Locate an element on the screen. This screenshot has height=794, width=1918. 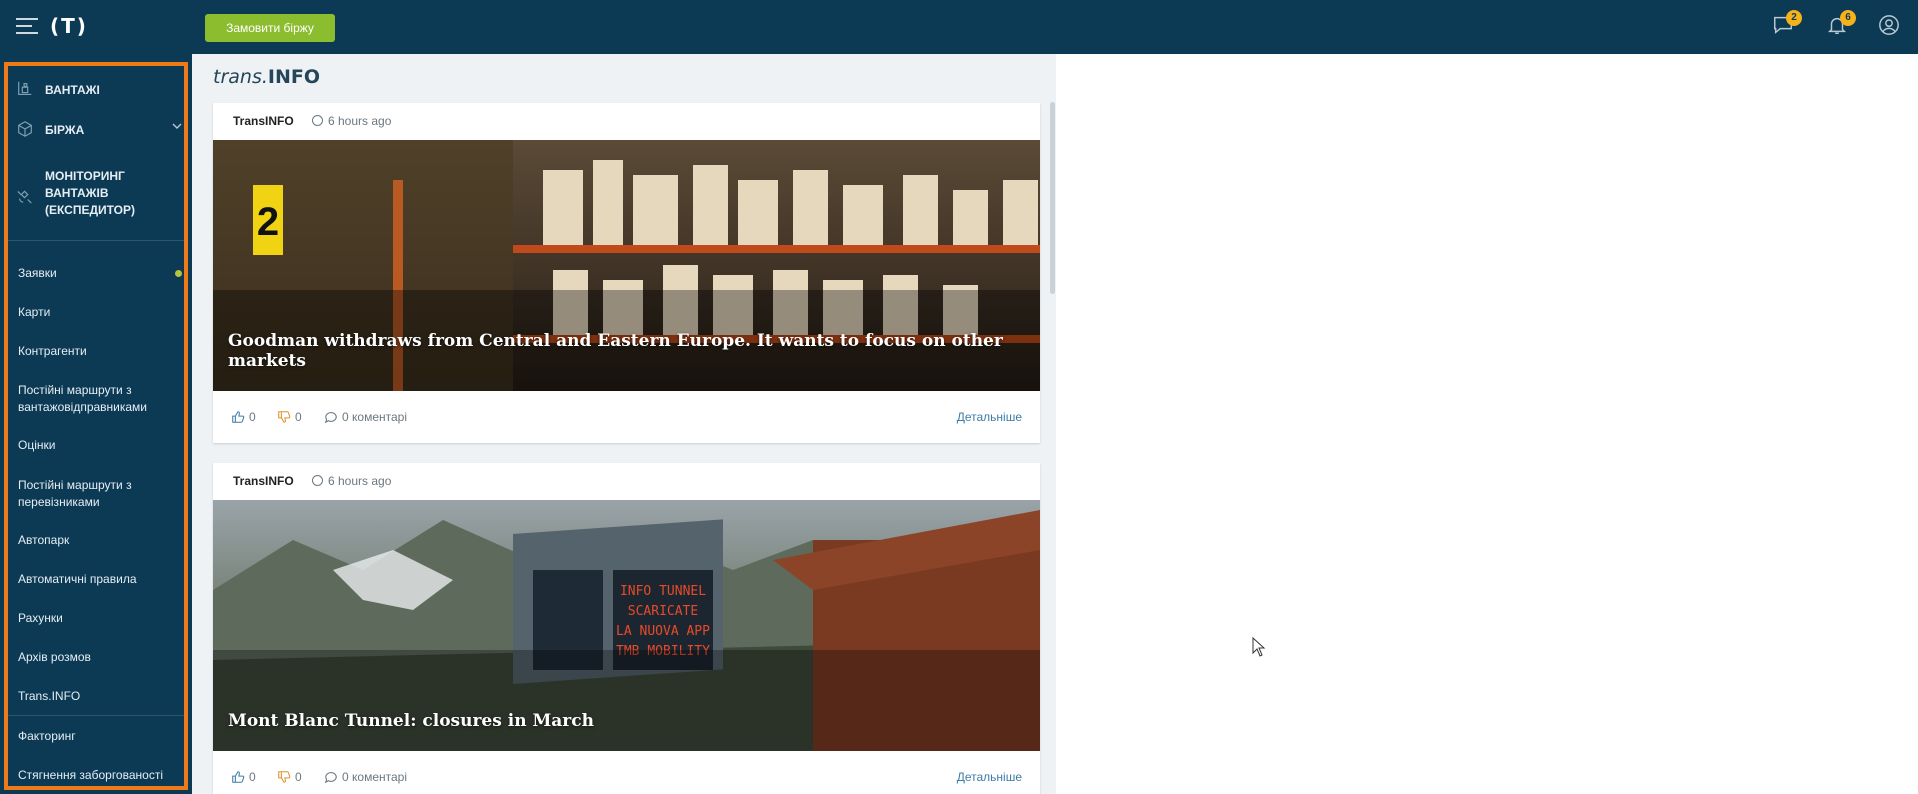
sidebar-item-label: Автопарк is located at coordinates (44, 540).